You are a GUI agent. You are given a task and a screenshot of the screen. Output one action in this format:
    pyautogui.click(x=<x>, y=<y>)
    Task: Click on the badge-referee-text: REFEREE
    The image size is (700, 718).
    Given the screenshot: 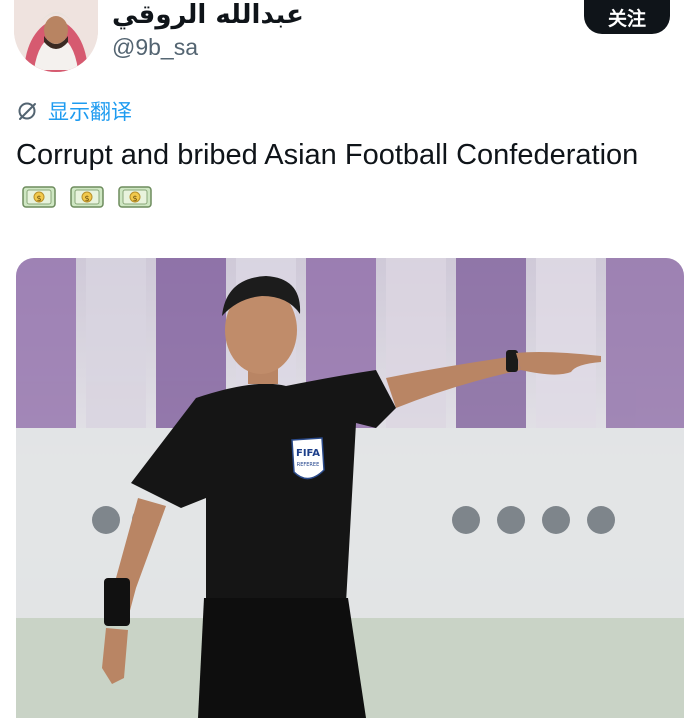 What is the action you would take?
    pyautogui.click(x=308, y=465)
    